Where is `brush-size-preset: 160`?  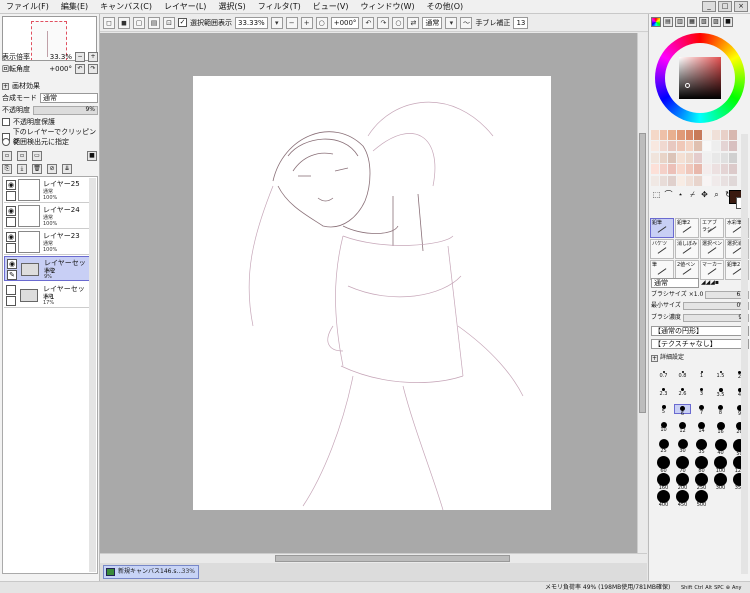 brush-size-preset: 160 is located at coordinates (663, 481).